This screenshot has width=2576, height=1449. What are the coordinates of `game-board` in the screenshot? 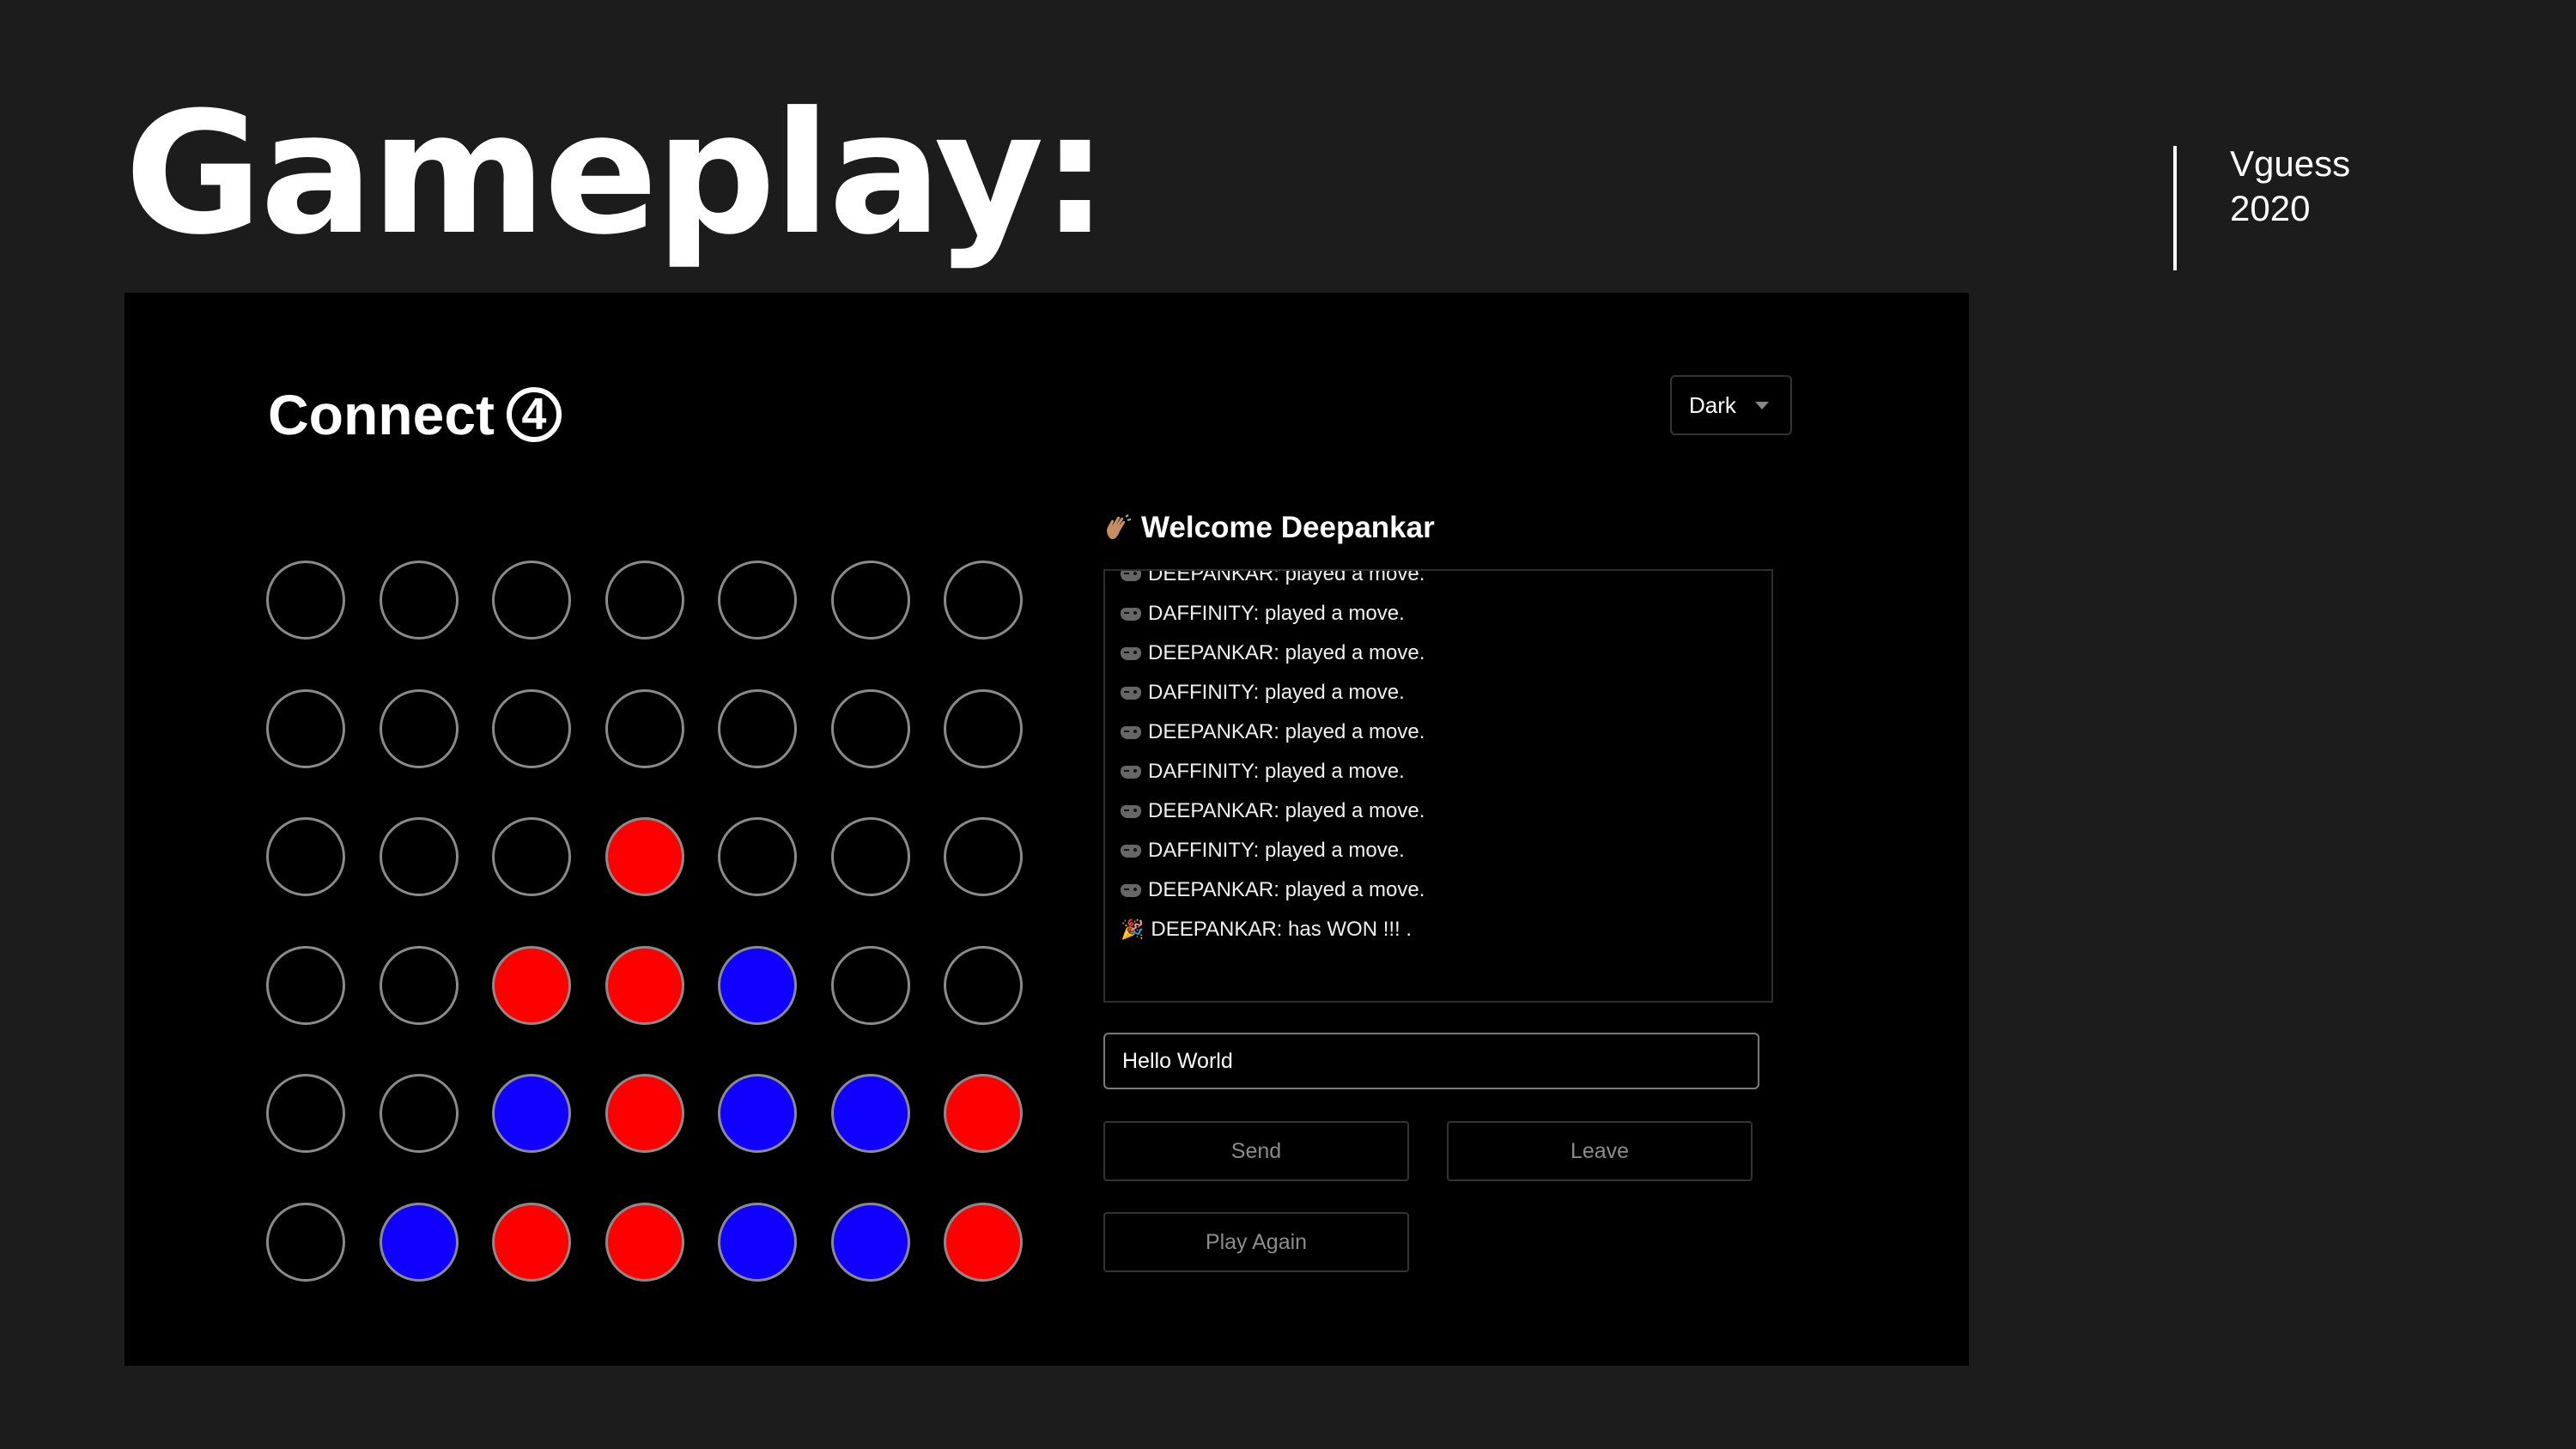 It's located at (644, 921).